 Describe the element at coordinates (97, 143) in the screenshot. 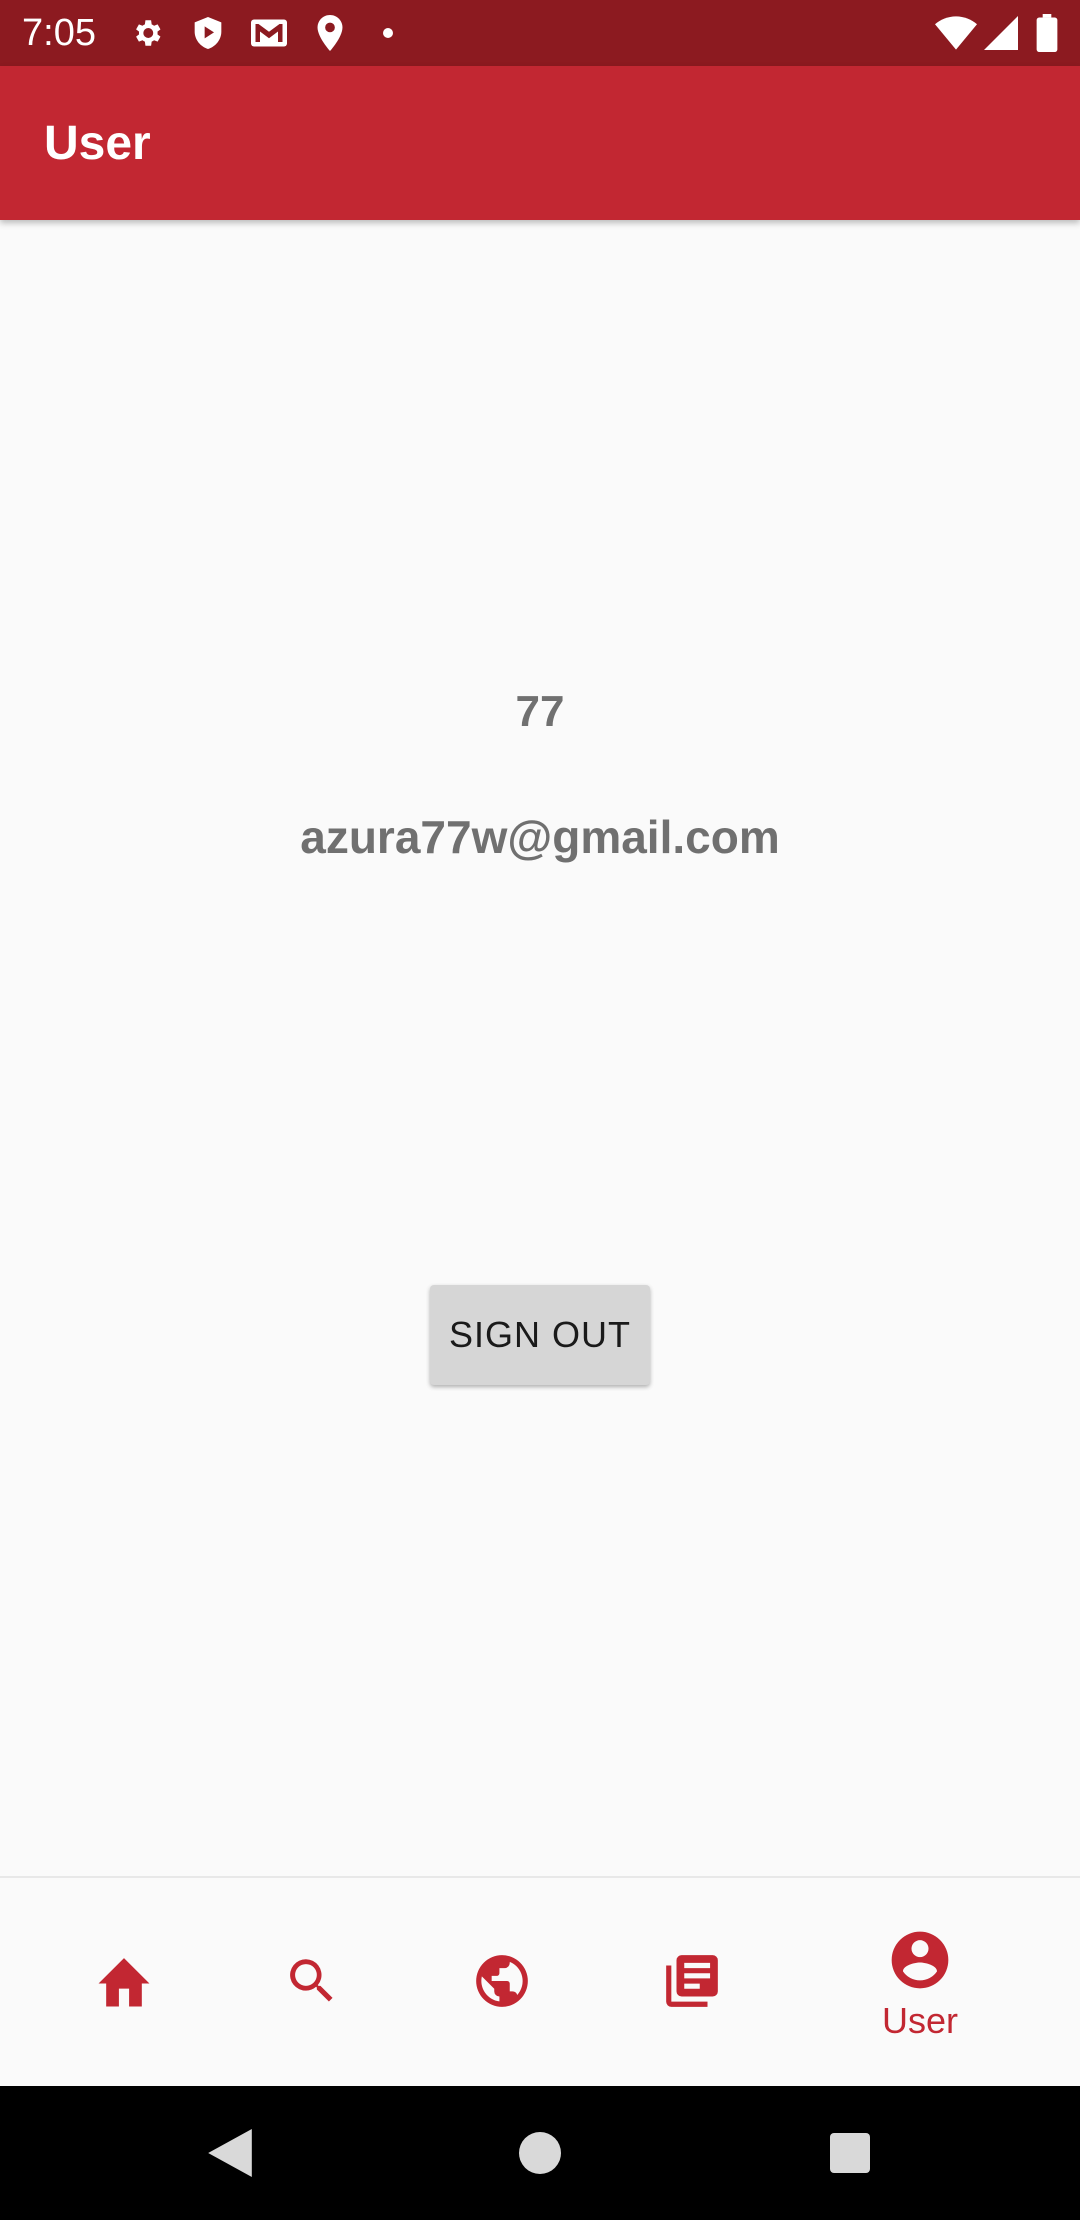

I see `page-title: User` at that location.